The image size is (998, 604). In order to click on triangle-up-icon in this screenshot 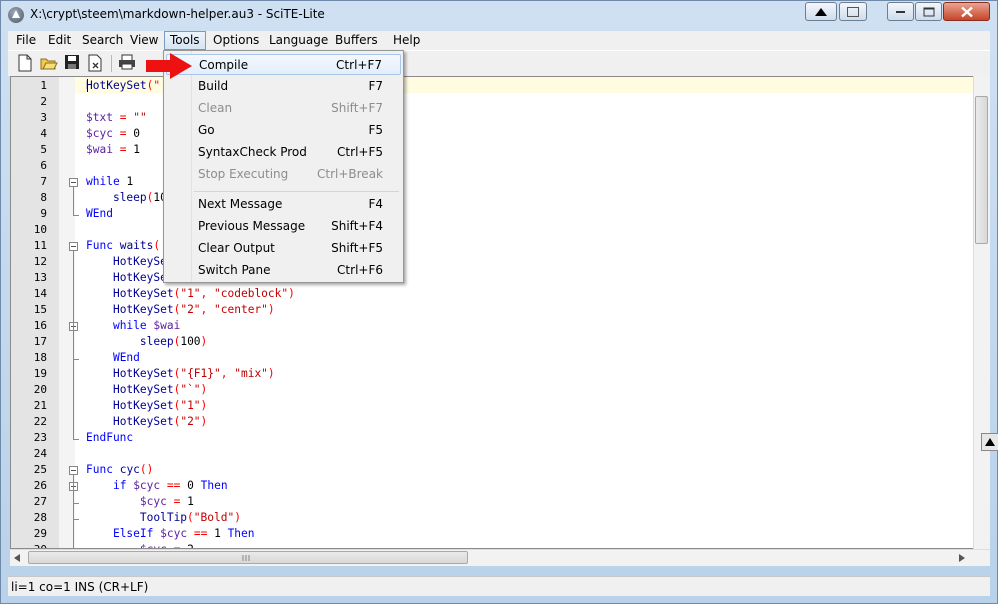, I will do `click(821, 11)`.